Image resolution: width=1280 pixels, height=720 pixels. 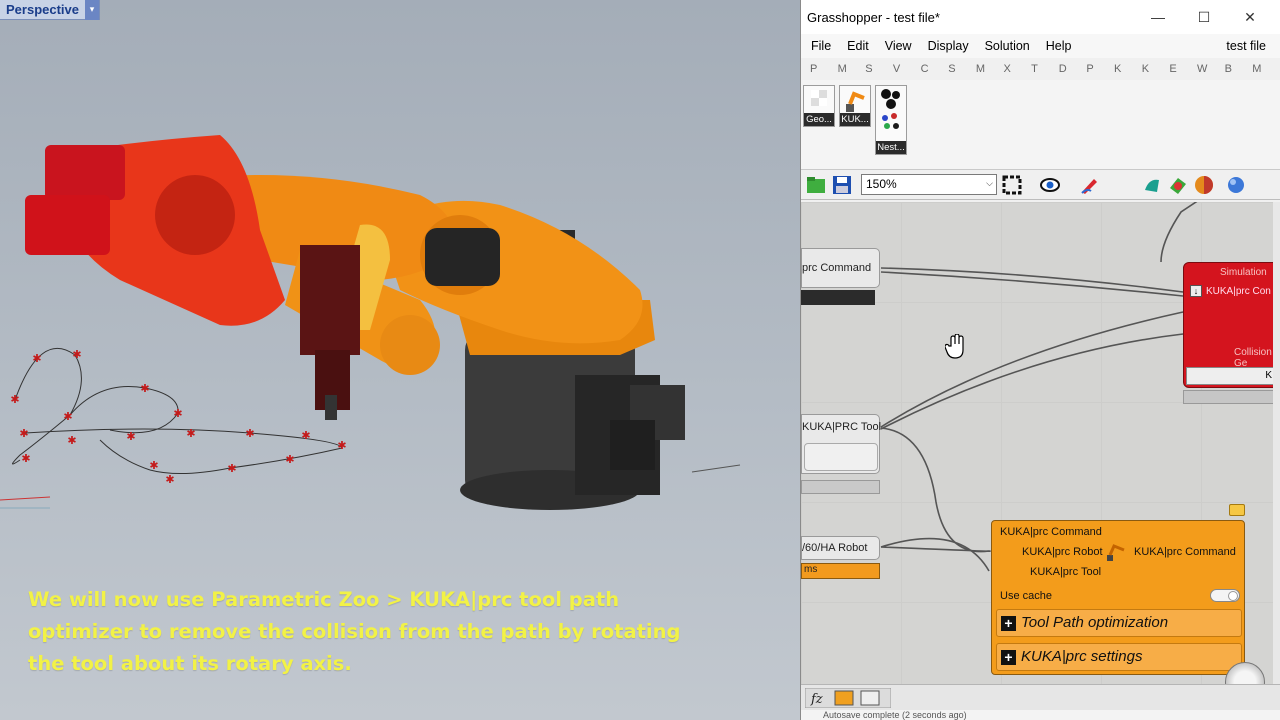 I want to click on zoom-extents-icon, so click(x=1012, y=185).